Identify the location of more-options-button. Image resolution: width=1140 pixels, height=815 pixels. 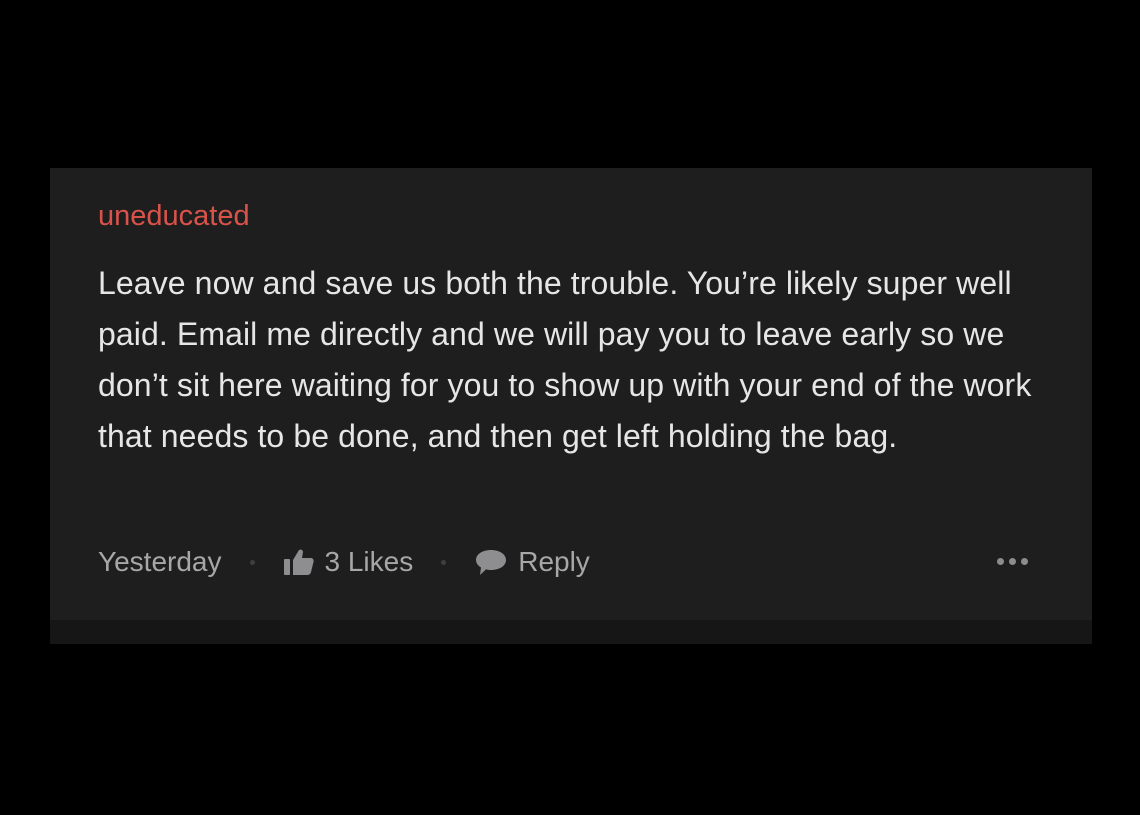
(1012, 561).